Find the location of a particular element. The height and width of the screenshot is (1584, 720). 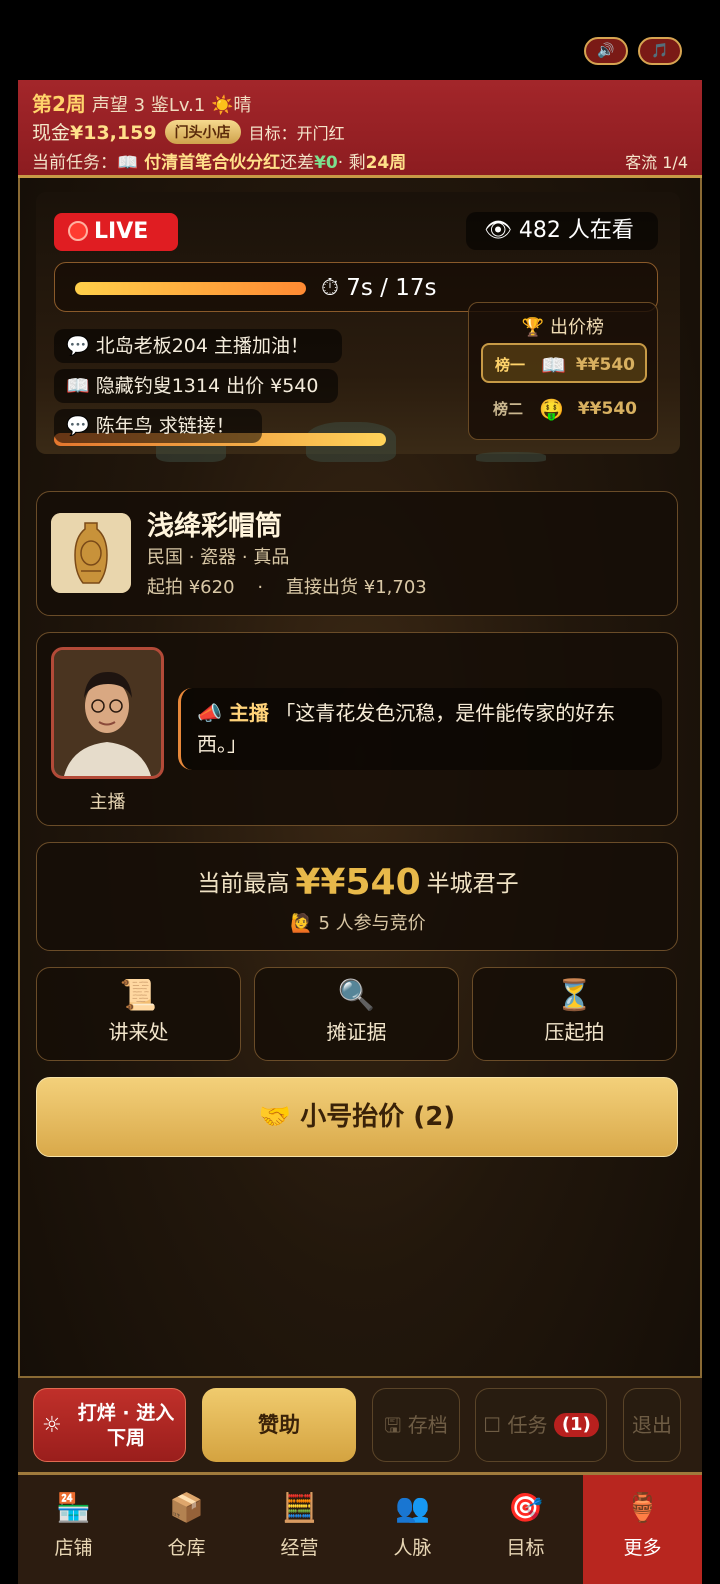

tab-goals: 🎯 目标 is located at coordinates (525, 1529).